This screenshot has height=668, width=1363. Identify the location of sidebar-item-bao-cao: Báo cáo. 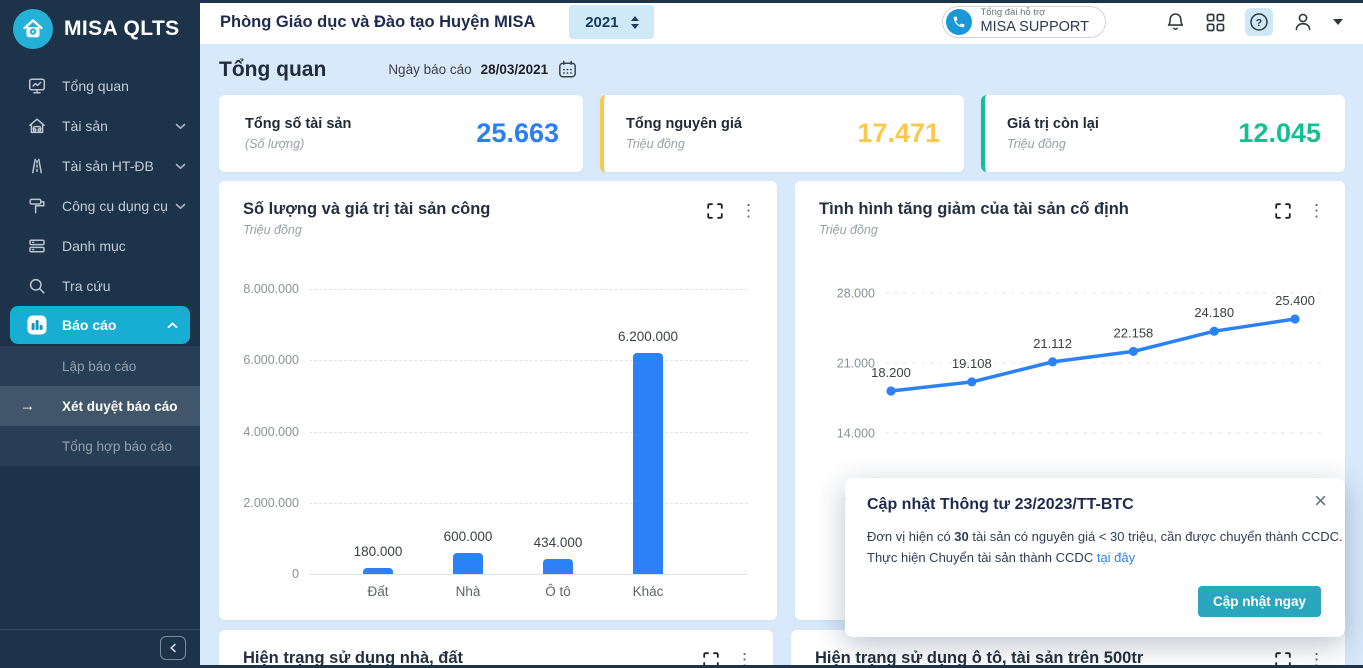
(100, 325).